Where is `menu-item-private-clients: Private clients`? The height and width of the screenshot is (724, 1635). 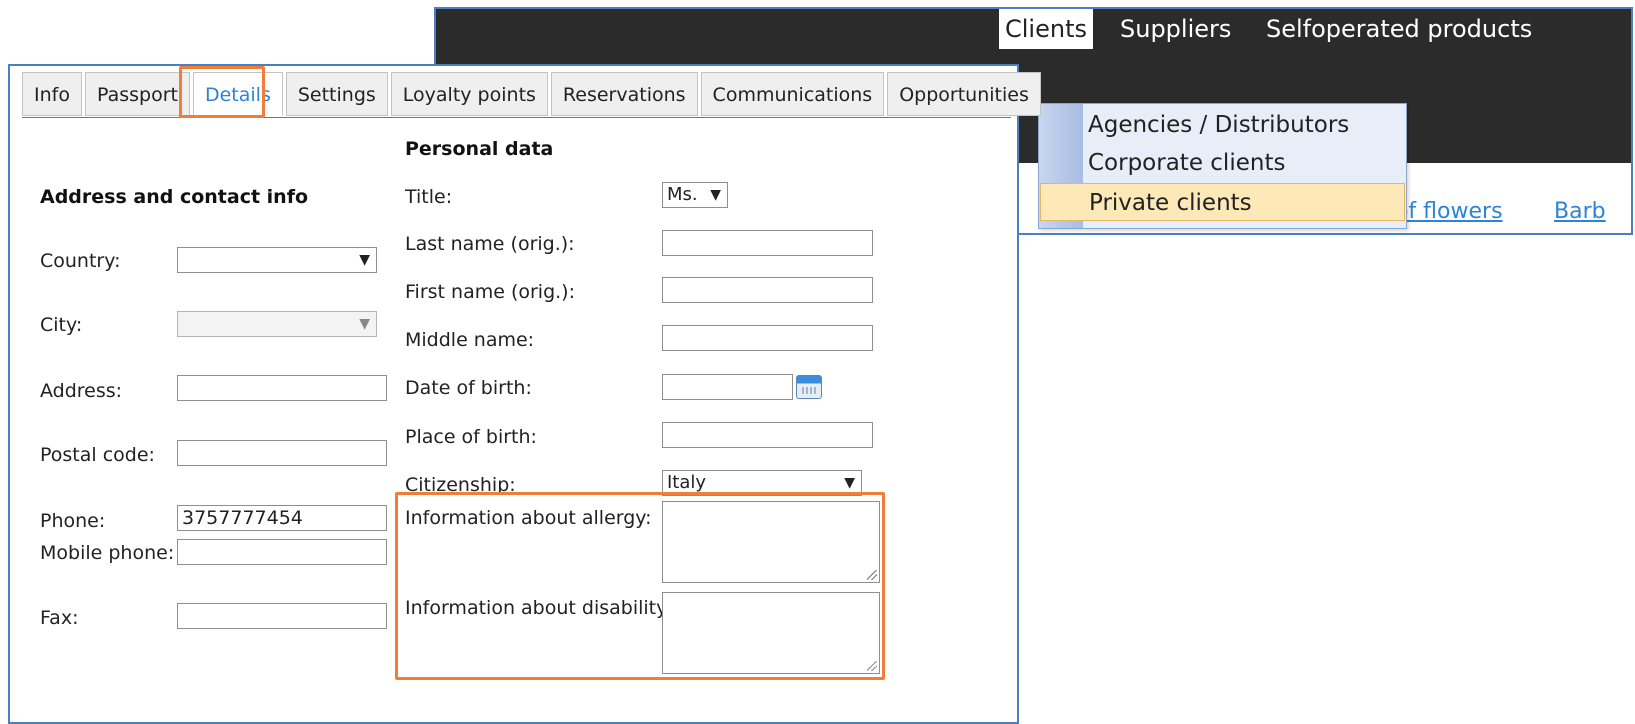 menu-item-private-clients: Private clients is located at coordinates (1222, 202).